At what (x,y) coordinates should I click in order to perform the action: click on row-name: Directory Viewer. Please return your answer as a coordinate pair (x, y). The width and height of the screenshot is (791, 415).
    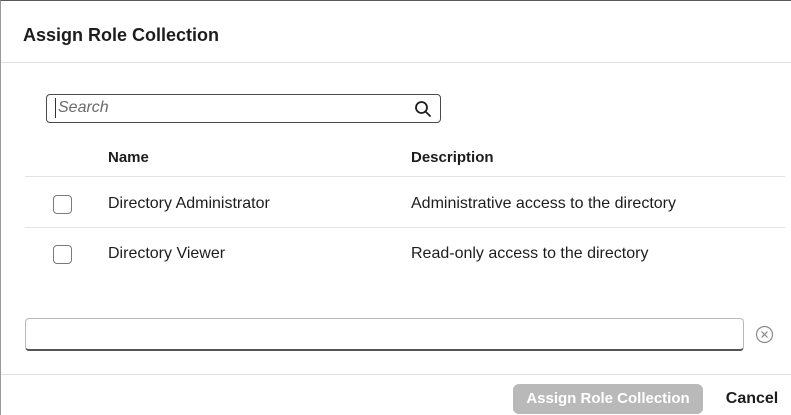
    Looking at the image, I should click on (167, 253).